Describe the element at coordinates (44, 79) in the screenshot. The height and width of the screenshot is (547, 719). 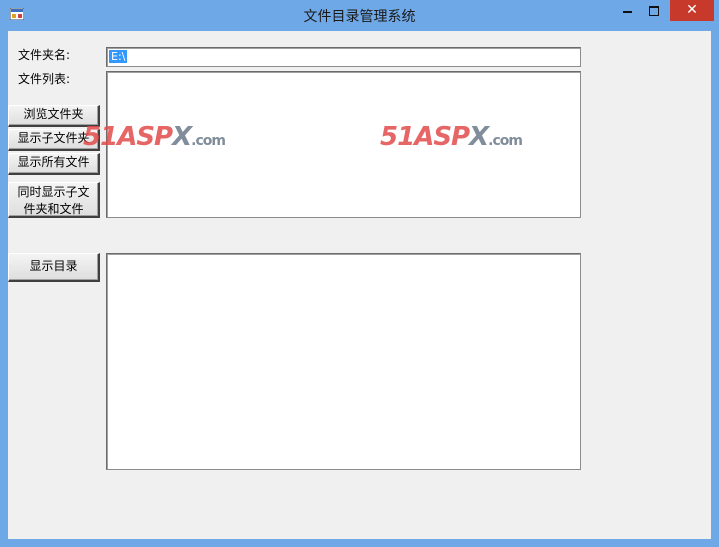
I see `file-list-label: 文件列表:` at that location.